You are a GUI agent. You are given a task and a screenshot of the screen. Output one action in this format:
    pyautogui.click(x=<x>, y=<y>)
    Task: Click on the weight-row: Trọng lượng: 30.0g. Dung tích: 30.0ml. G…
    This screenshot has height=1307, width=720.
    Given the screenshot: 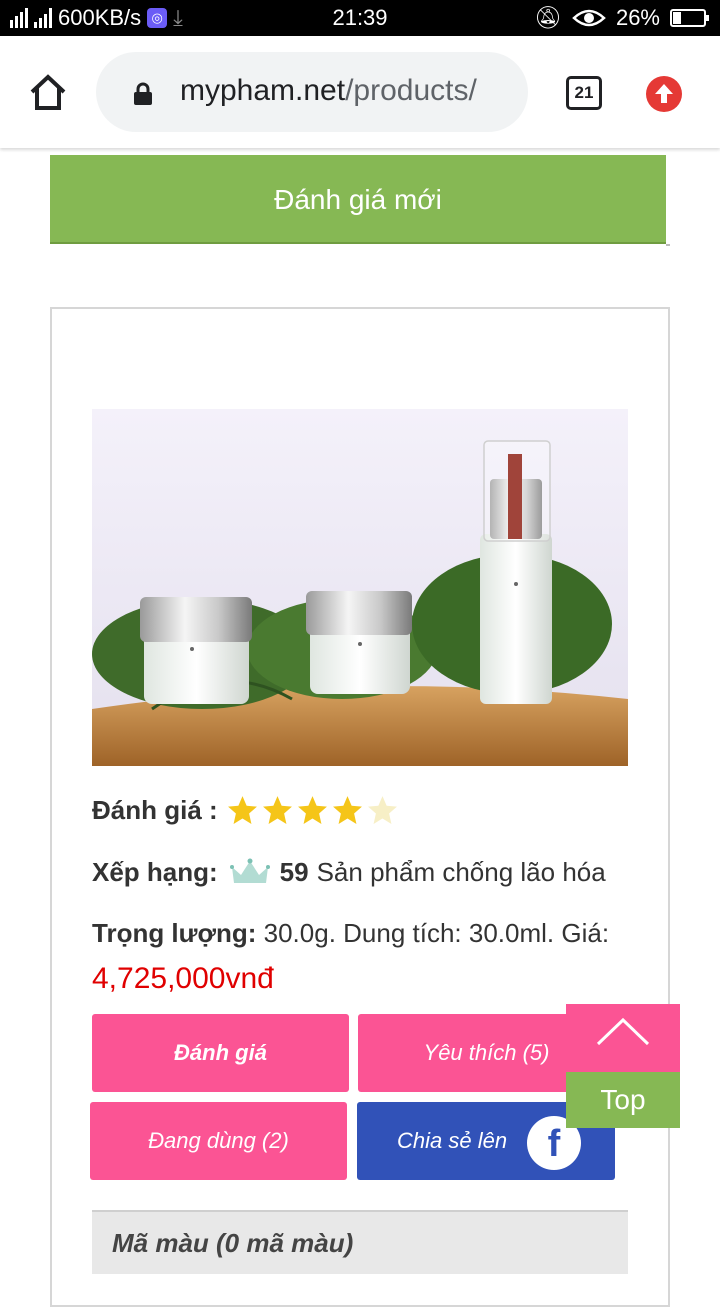 What is the action you would take?
    pyautogui.click(x=350, y=933)
    